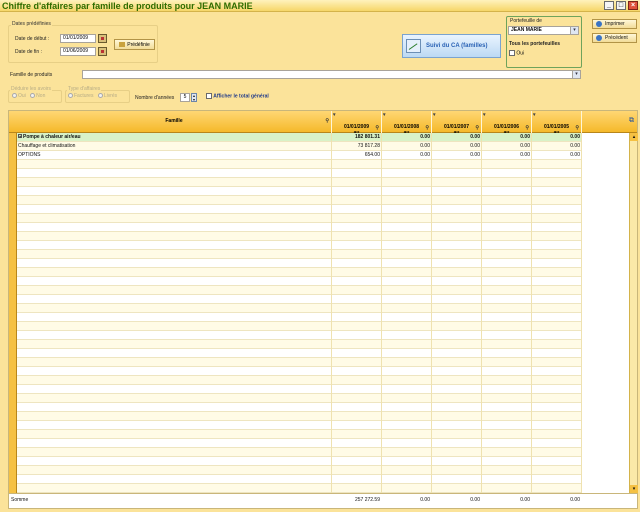  Describe the element at coordinates (609, 5) in the screenshot. I see `minimize-button: _` at that location.